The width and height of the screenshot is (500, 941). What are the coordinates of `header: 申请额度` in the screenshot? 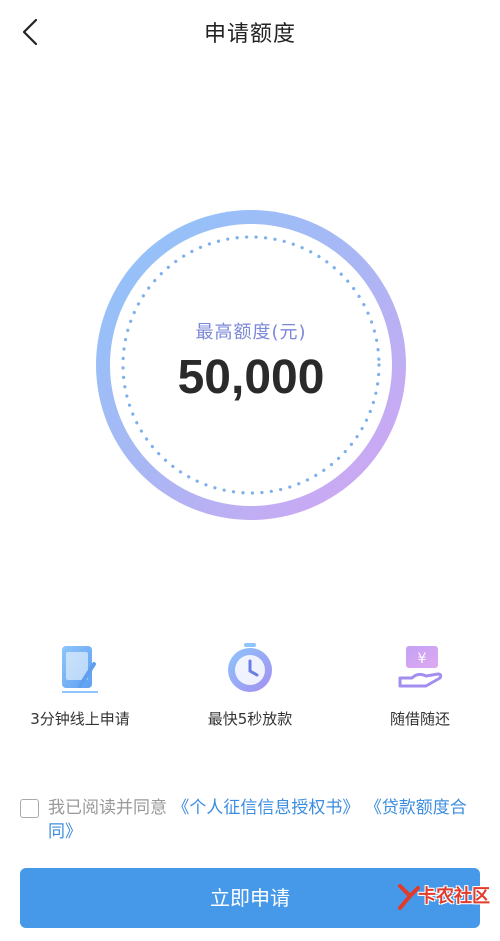 It's located at (250, 32).